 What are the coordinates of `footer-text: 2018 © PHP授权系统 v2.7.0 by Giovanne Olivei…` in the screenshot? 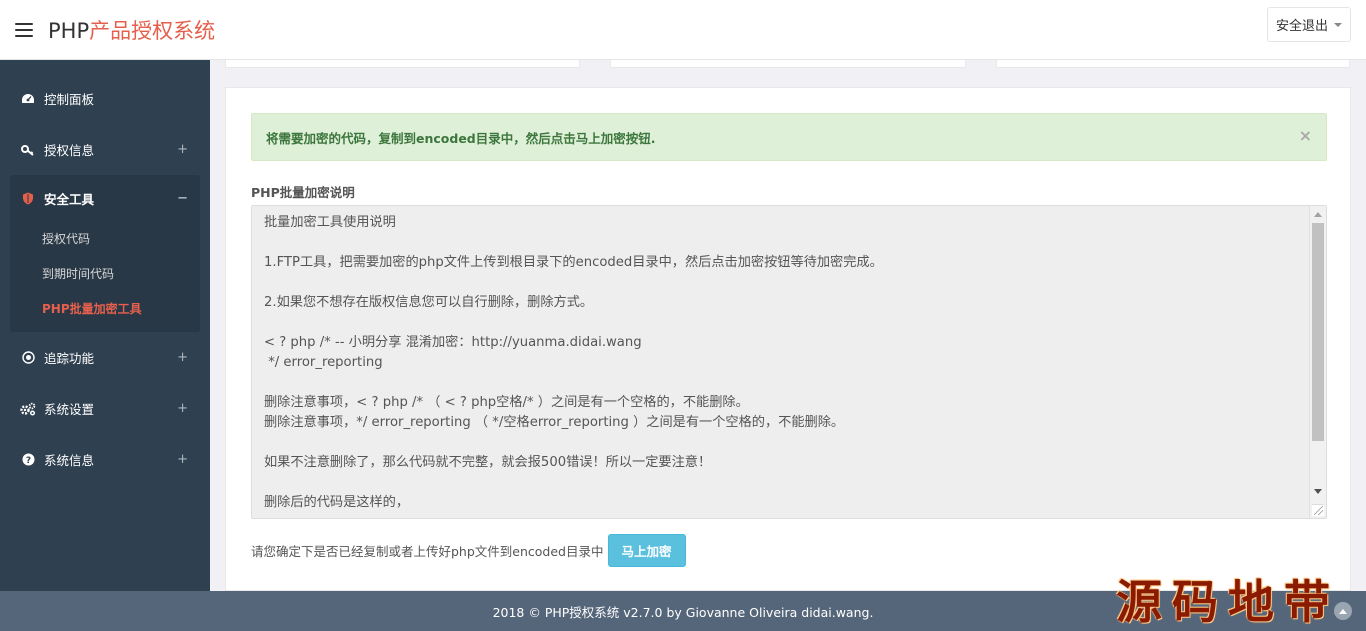 It's located at (683, 612).